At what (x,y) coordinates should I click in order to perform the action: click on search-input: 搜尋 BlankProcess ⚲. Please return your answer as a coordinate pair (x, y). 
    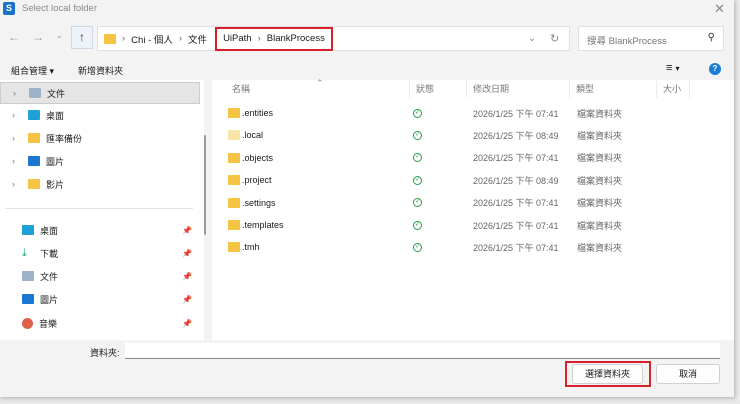
    Looking at the image, I should click on (651, 38).